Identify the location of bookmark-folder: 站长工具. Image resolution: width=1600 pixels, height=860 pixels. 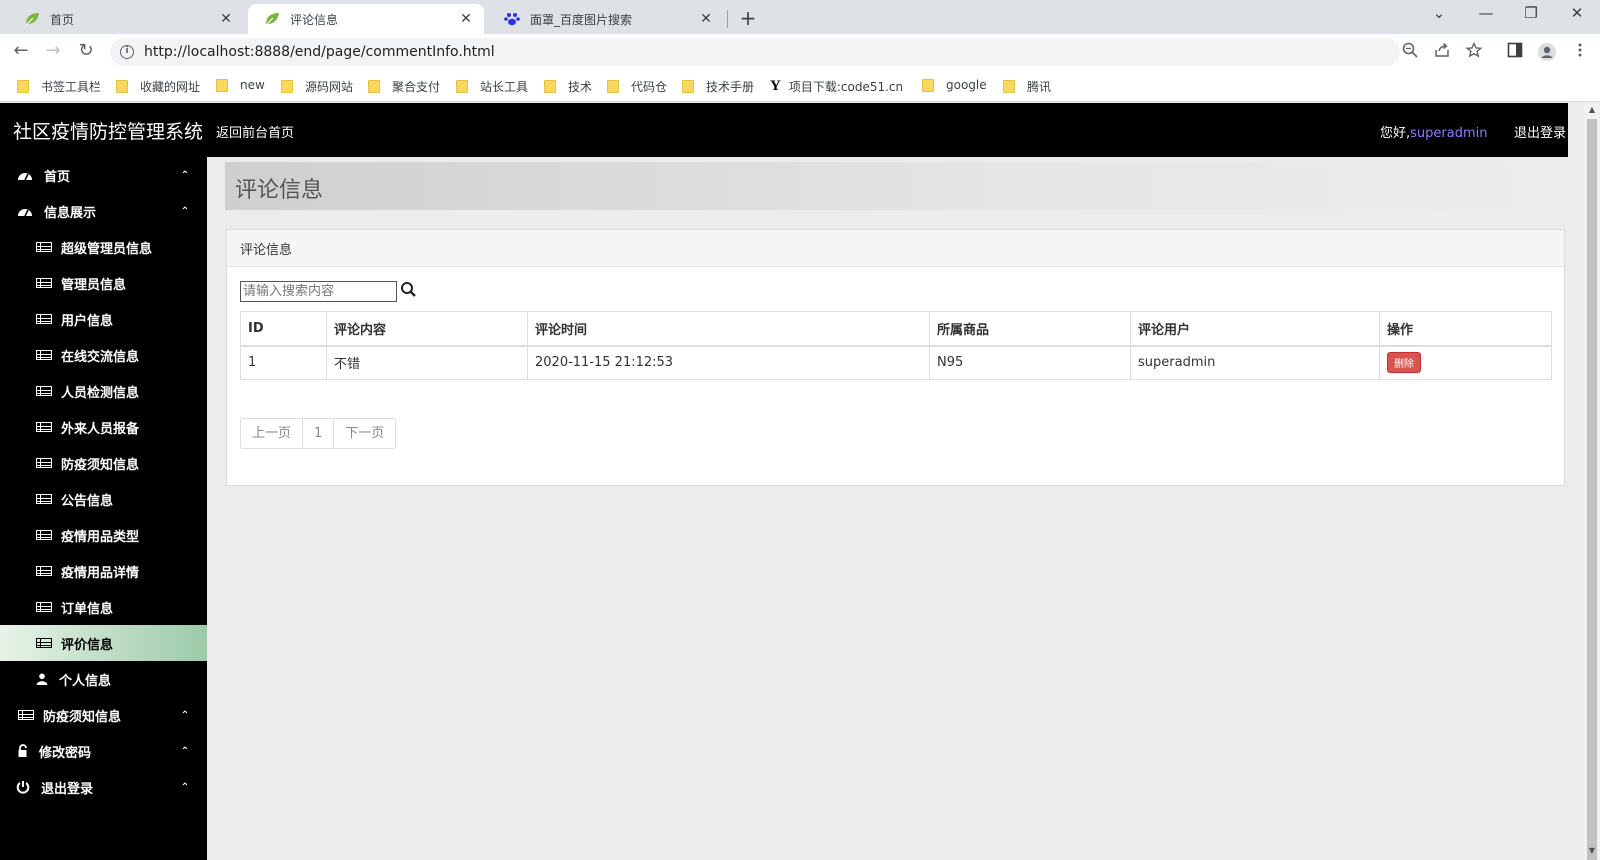
(492, 86).